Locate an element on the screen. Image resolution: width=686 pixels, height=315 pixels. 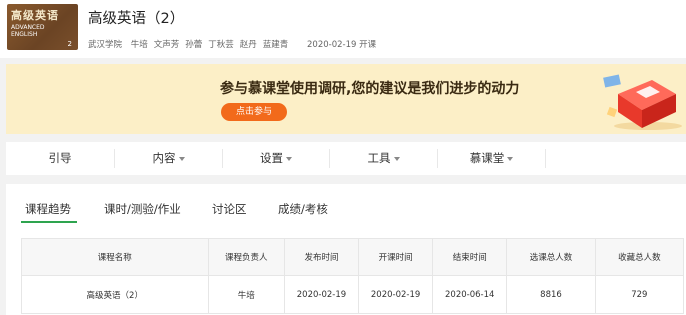
course-nav: 引导 内容 设置 工具 慕课堂 is located at coordinates (346, 158).